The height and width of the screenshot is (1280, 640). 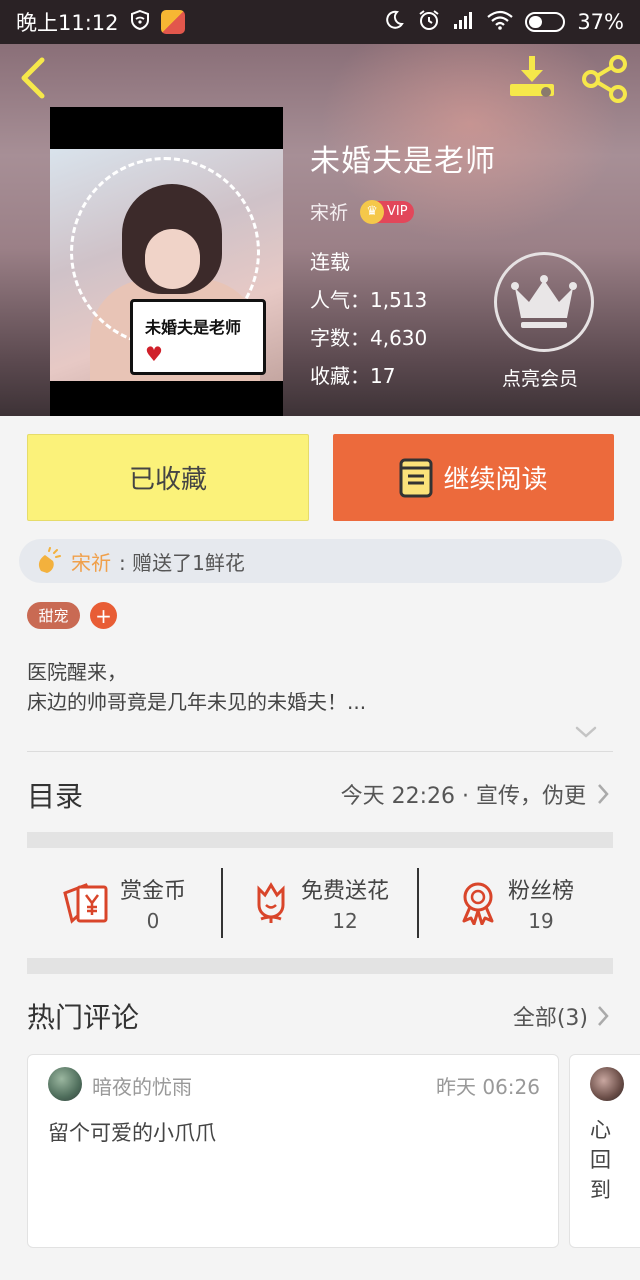 I want to click on signal-icon, so click(x=464, y=22).